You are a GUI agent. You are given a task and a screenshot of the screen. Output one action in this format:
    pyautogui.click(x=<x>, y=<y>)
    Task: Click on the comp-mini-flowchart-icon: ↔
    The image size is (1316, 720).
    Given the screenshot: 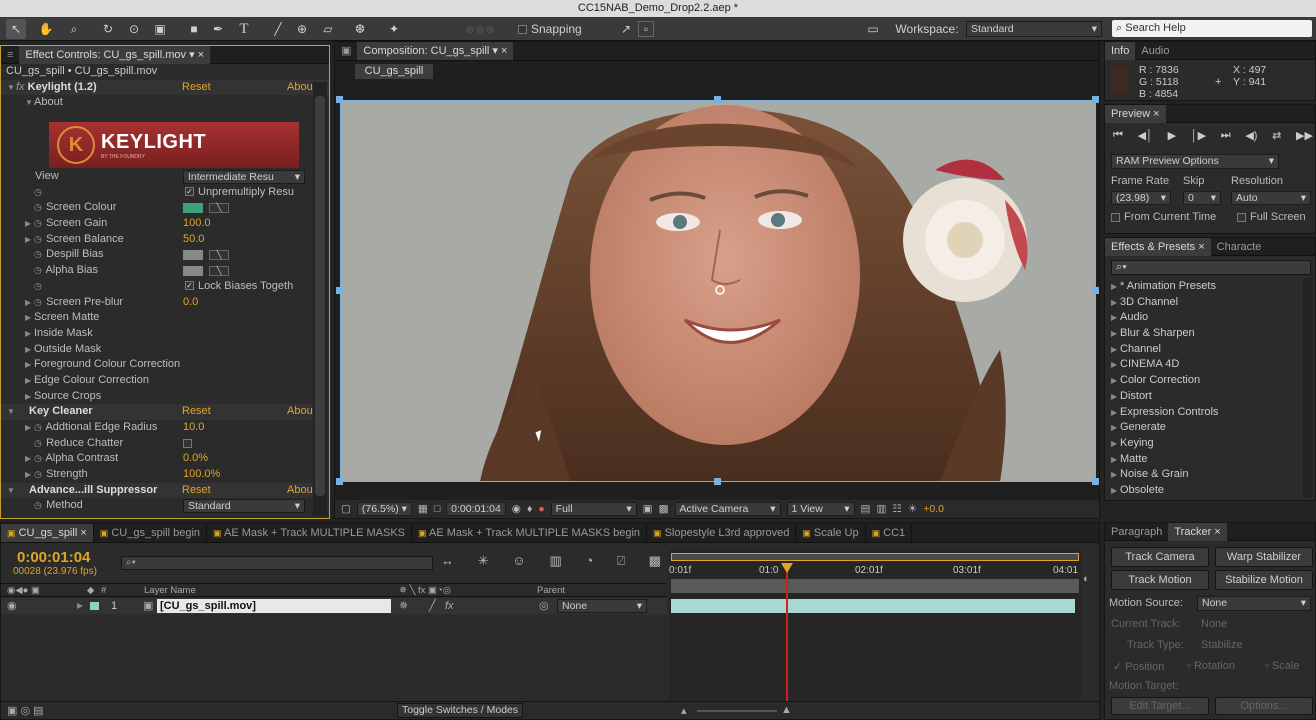 What is the action you would take?
    pyautogui.click(x=447, y=561)
    